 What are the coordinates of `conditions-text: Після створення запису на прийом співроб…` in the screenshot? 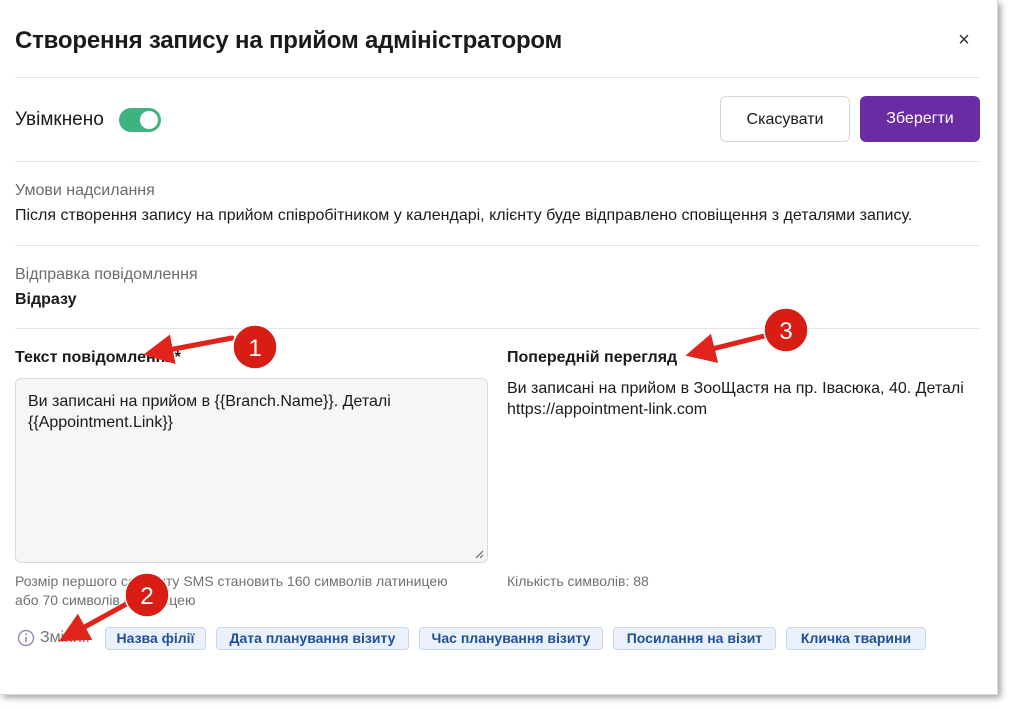 It's located at (464, 215).